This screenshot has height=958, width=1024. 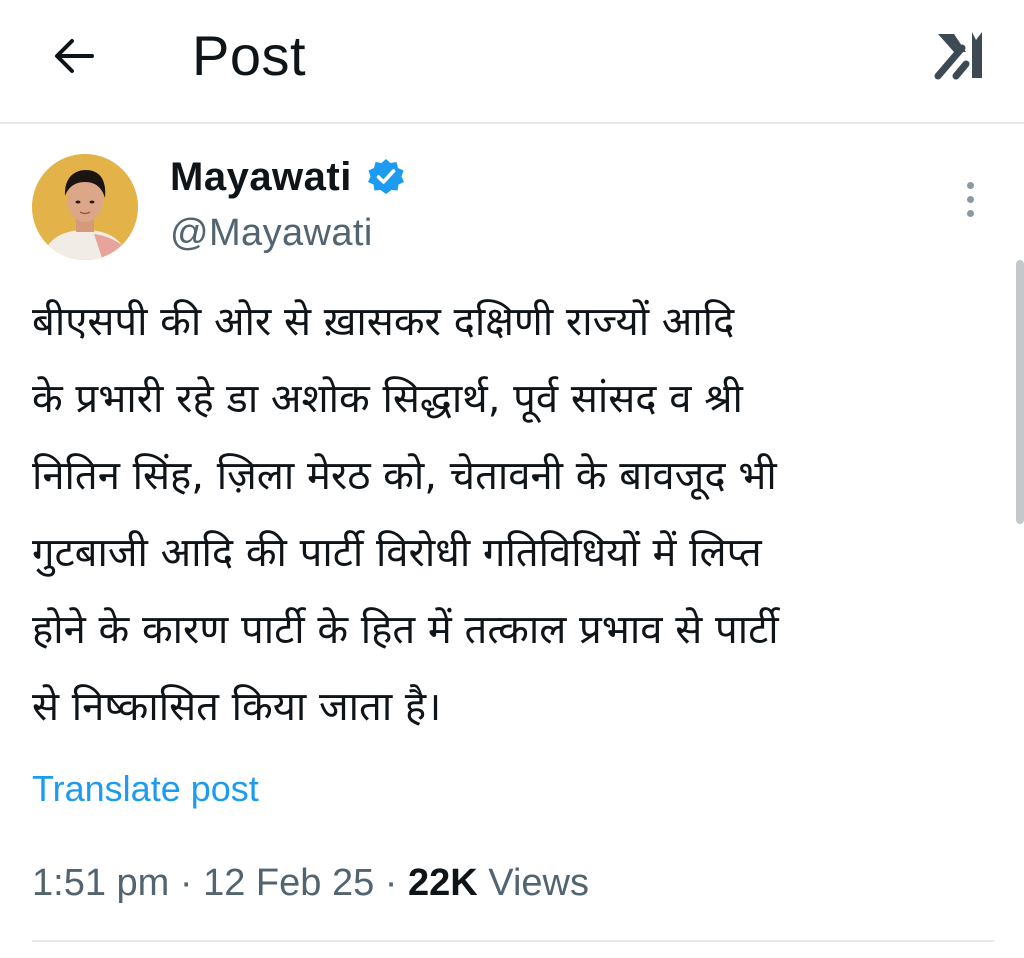 I want to click on arrow-left-icon, so click(x=74, y=56).